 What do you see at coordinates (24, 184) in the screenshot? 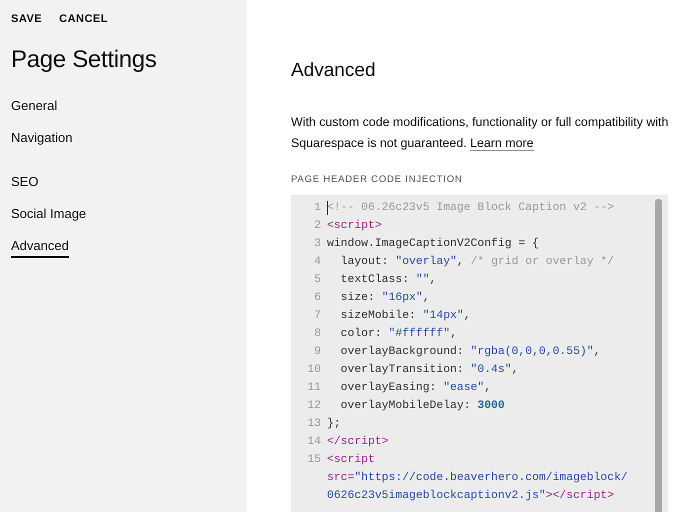
I see `sidebar-item: SEO` at bounding box center [24, 184].